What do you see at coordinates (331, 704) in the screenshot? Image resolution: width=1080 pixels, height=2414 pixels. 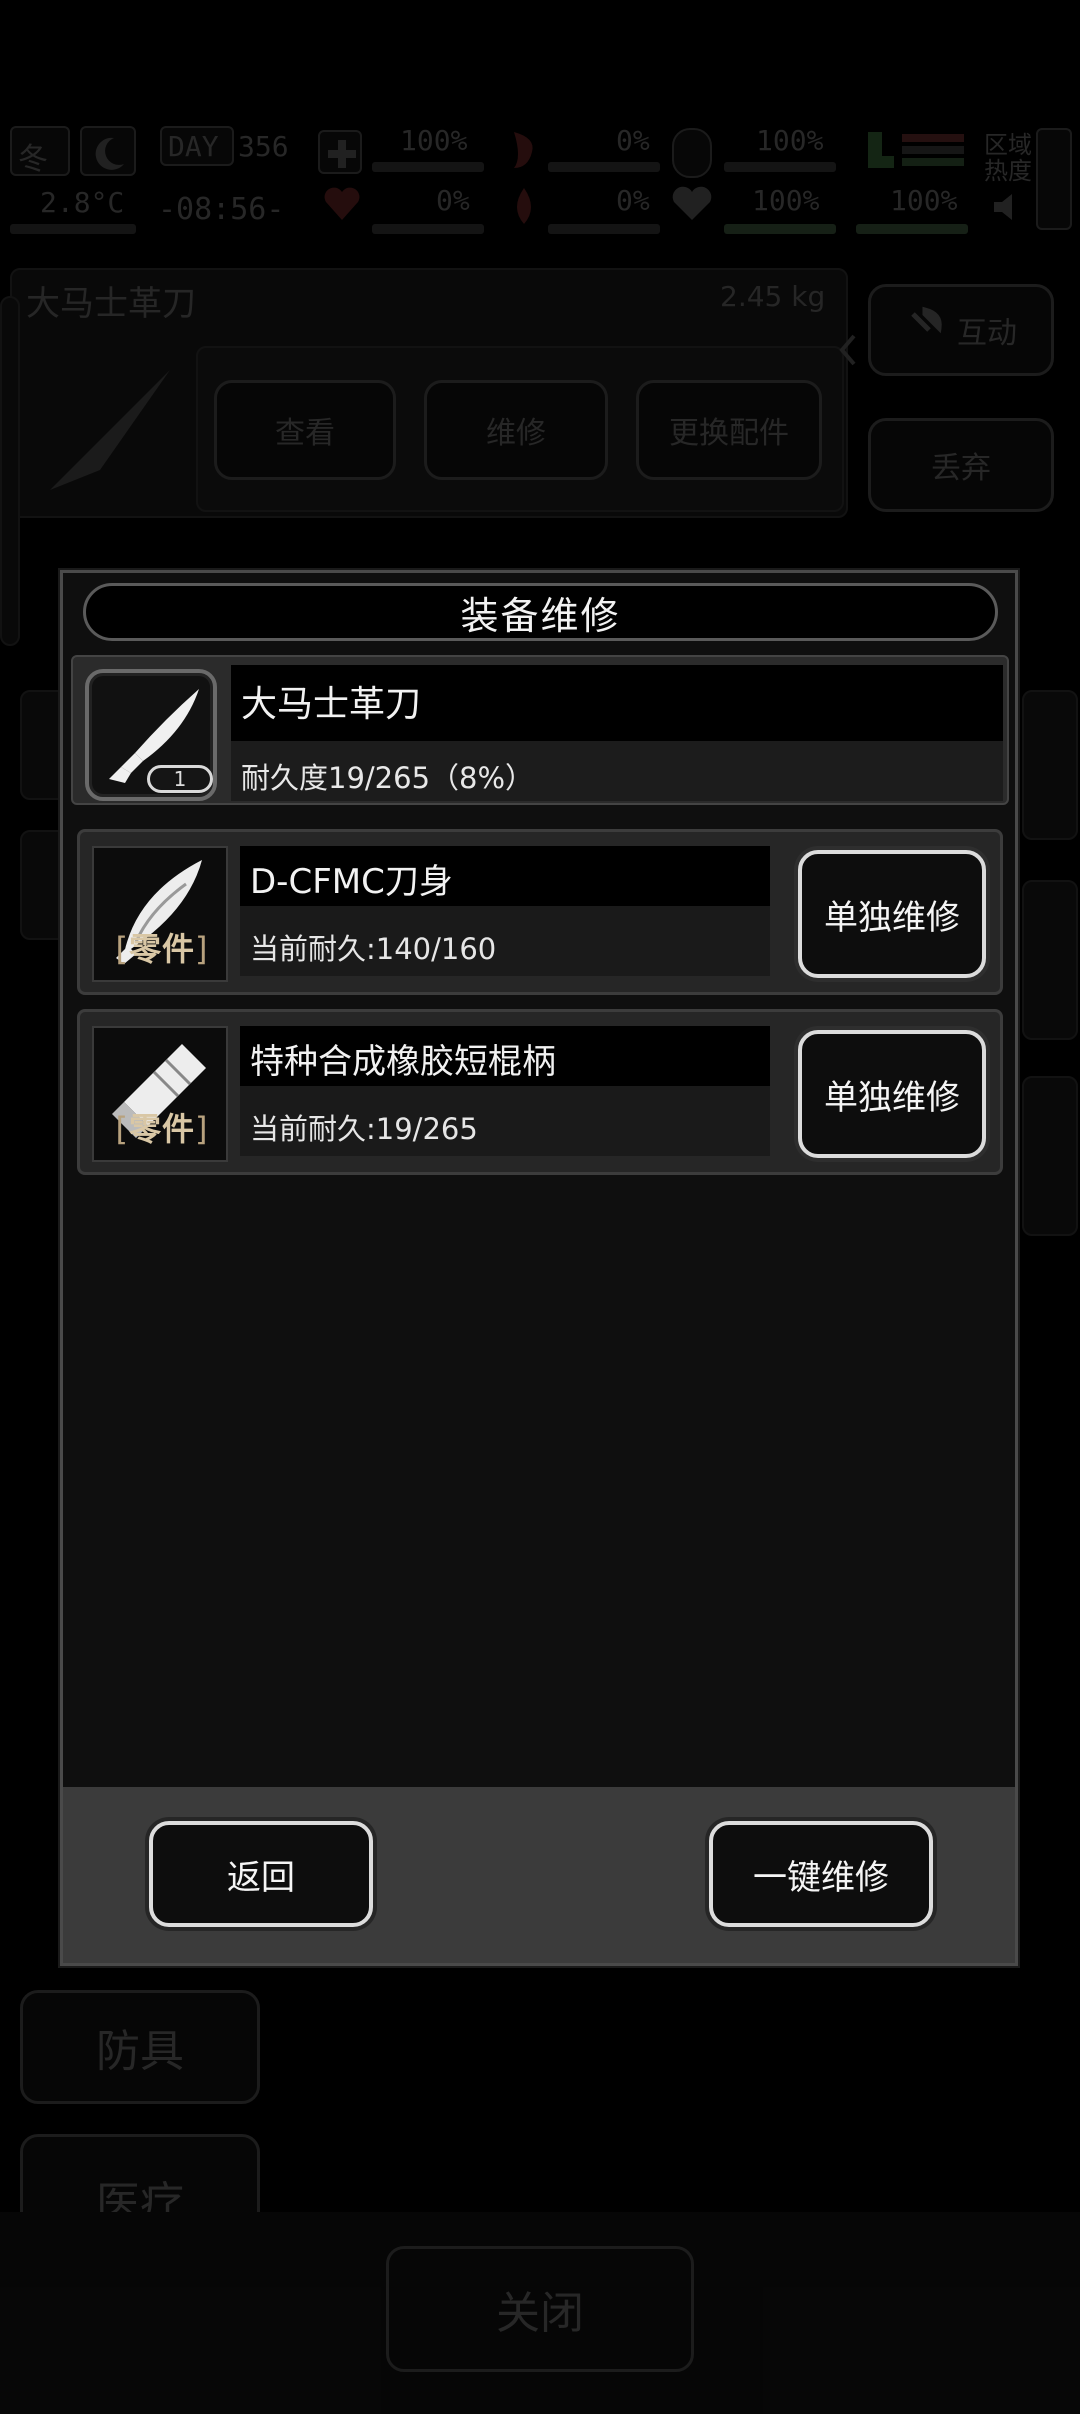 I see `item-name: 大马士革刀` at bounding box center [331, 704].